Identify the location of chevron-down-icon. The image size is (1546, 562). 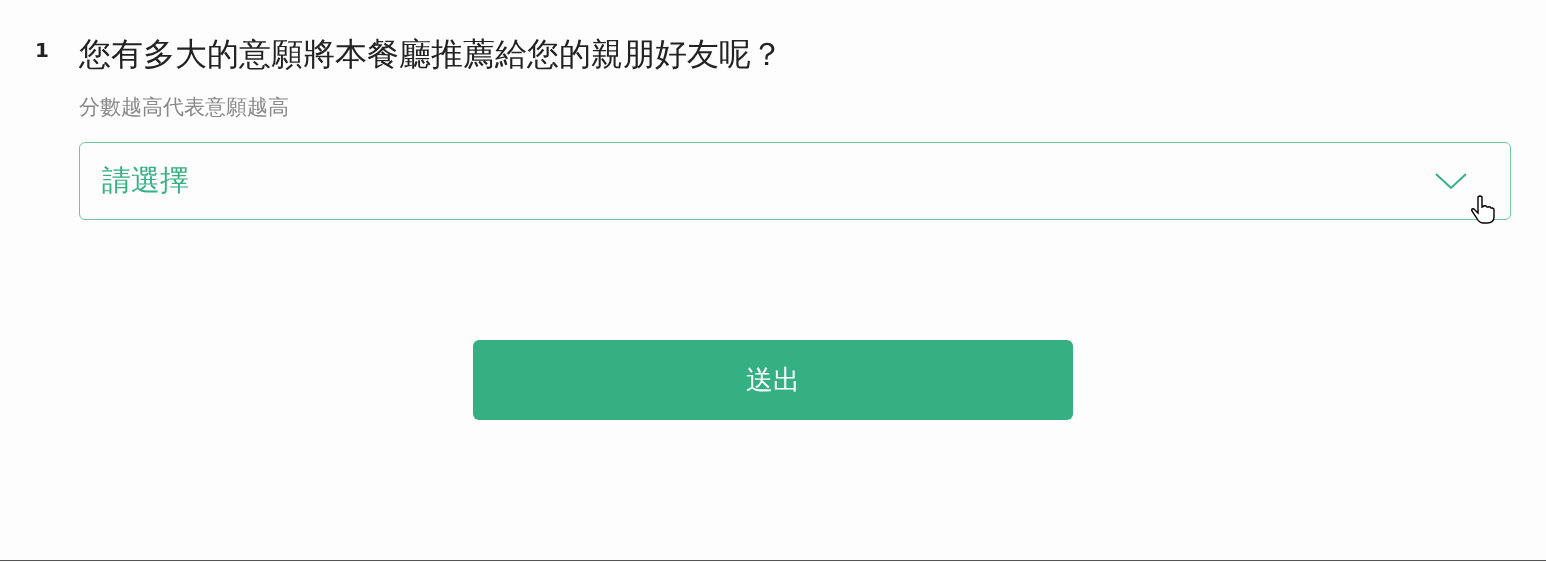
(1451, 181).